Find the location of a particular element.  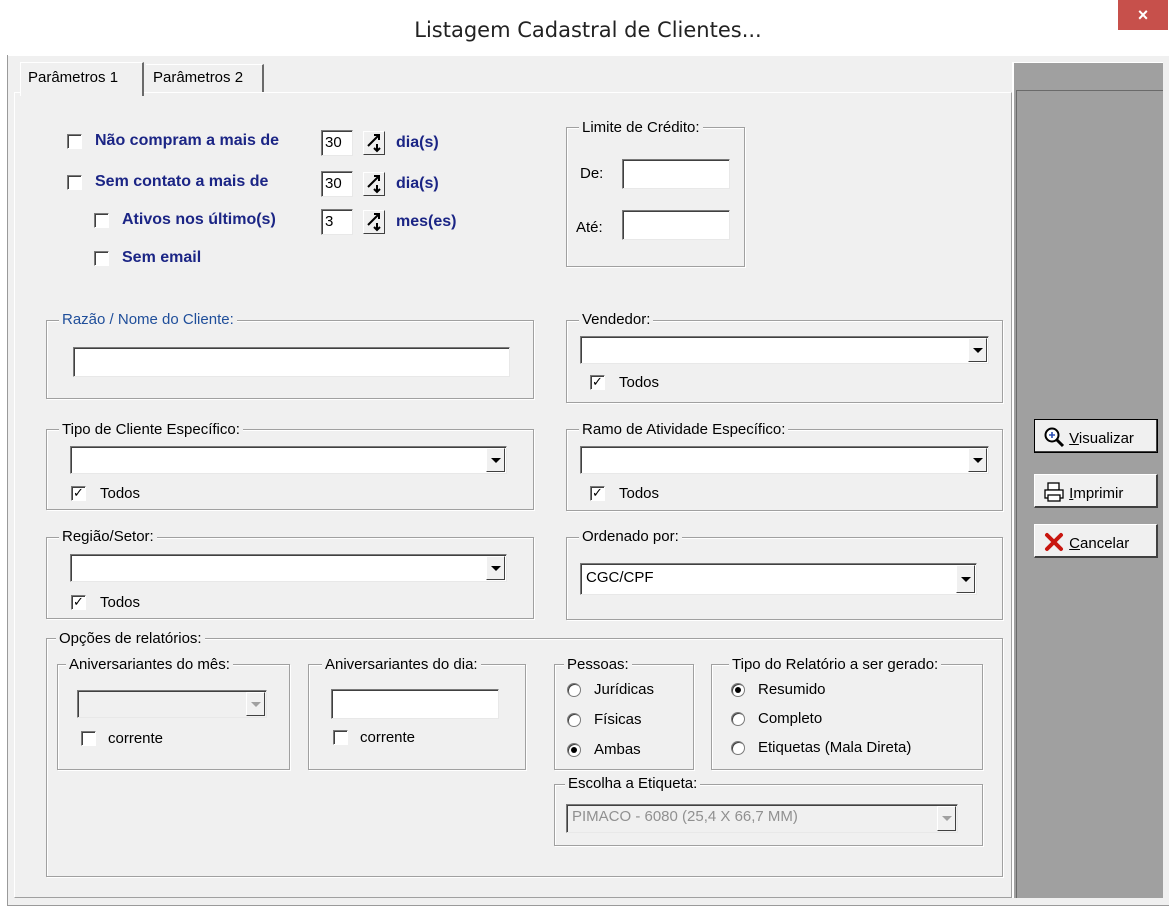

aniv-mes-corrente-checkbox is located at coordinates (88, 738).